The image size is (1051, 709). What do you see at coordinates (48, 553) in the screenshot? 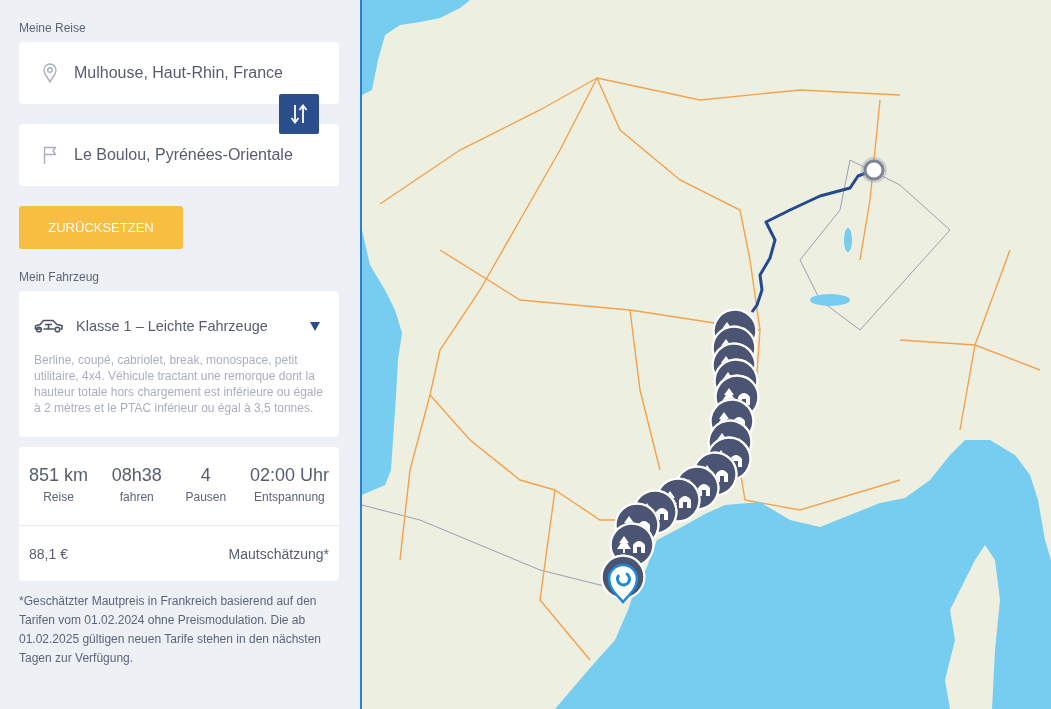
I see `toll-amount: 88,1 €` at bounding box center [48, 553].